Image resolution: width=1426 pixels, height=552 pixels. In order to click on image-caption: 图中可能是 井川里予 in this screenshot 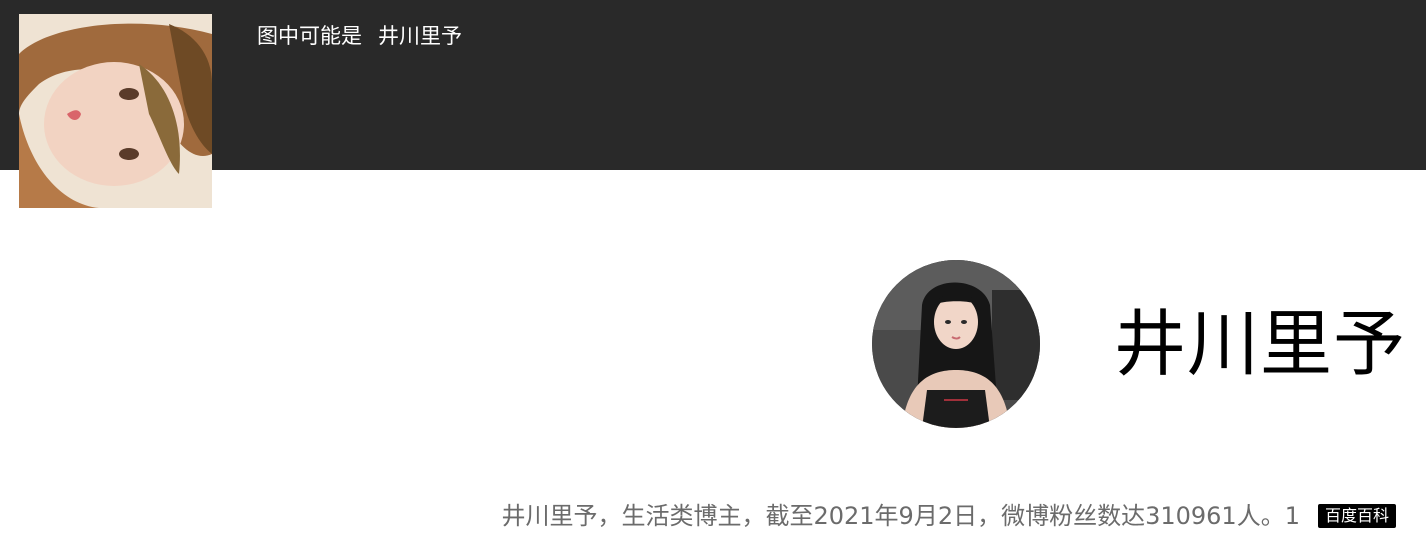, I will do `click(359, 36)`.